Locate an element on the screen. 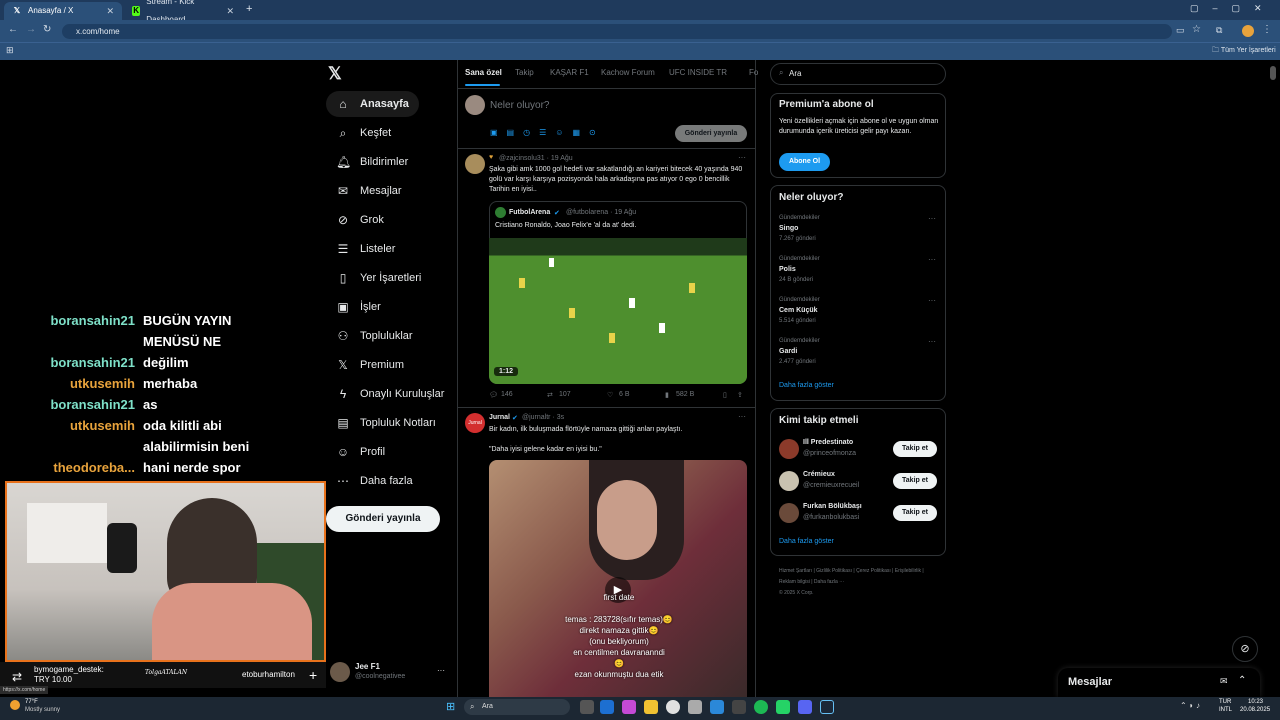 Image resolution: width=1280 pixels, height=720 pixels. footer-link: Daha fazla ··· is located at coordinates (829, 582).